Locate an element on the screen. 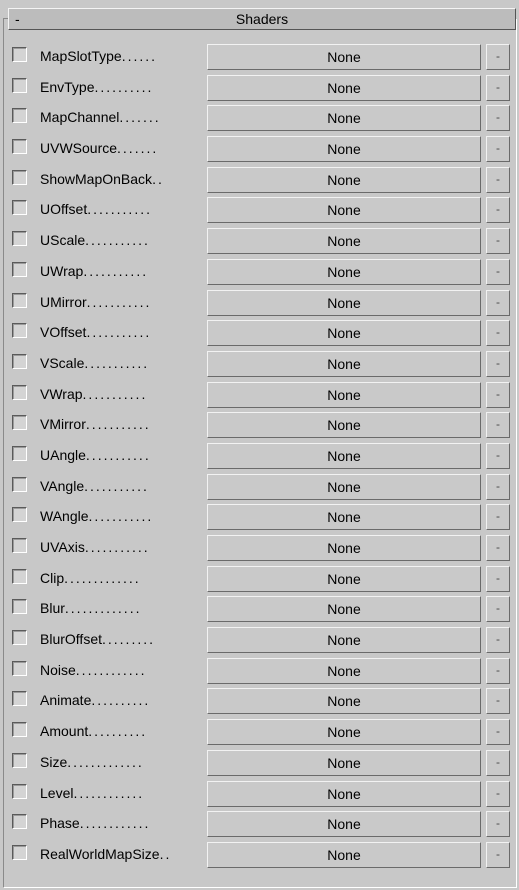  parameter-name: VScale is located at coordinates (62, 362).